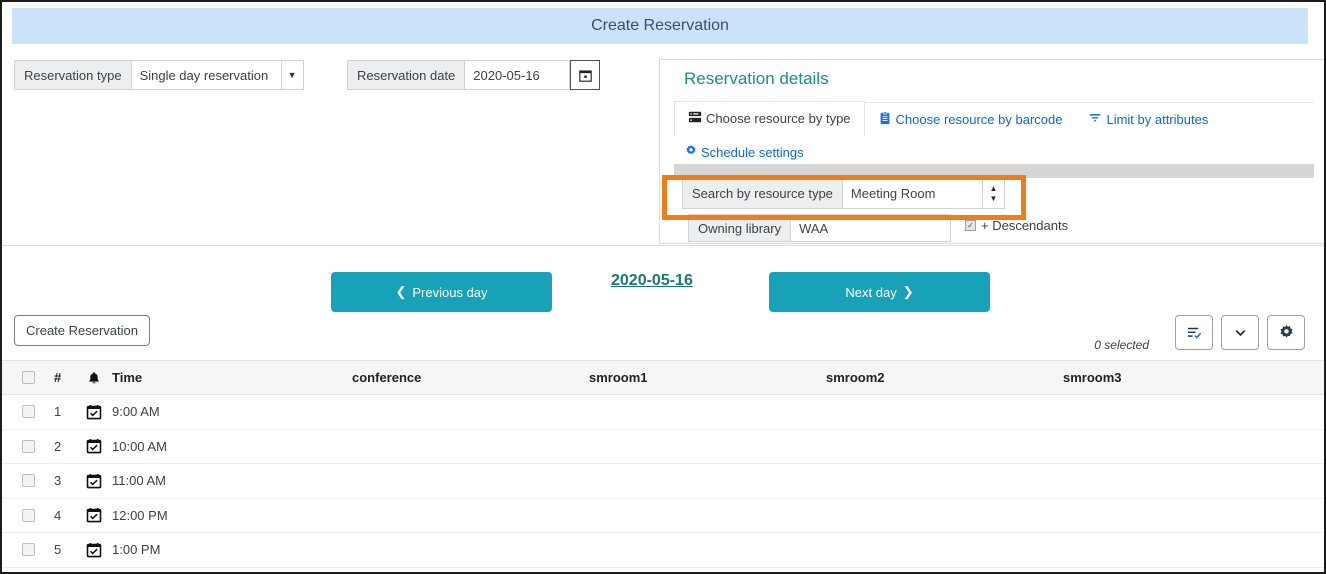 The height and width of the screenshot is (574, 1326). I want to click on owning-library-label: Owning library, so click(740, 228).